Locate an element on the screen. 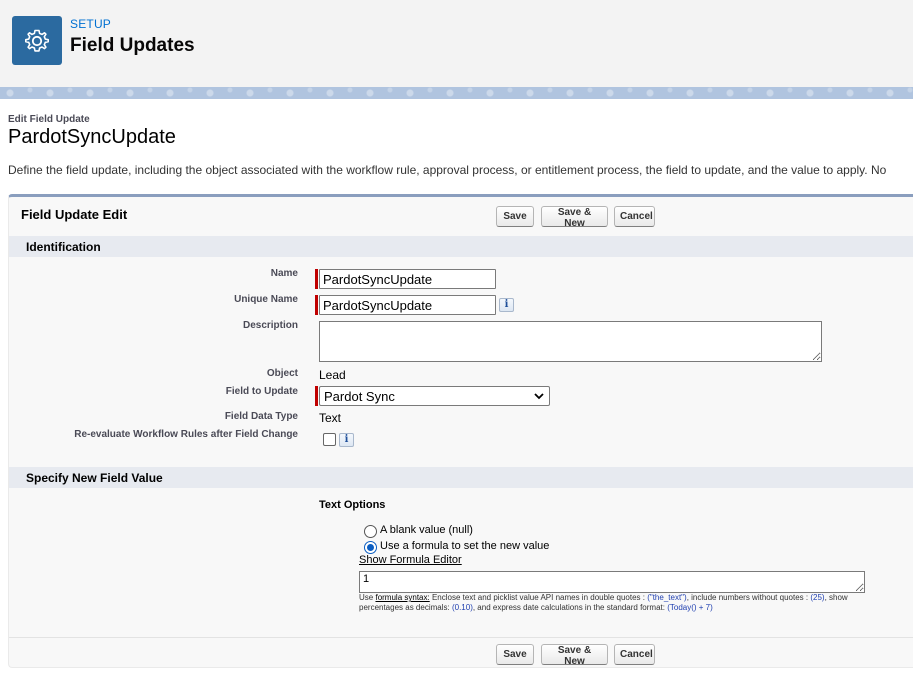  unique-name-input is located at coordinates (407, 305).